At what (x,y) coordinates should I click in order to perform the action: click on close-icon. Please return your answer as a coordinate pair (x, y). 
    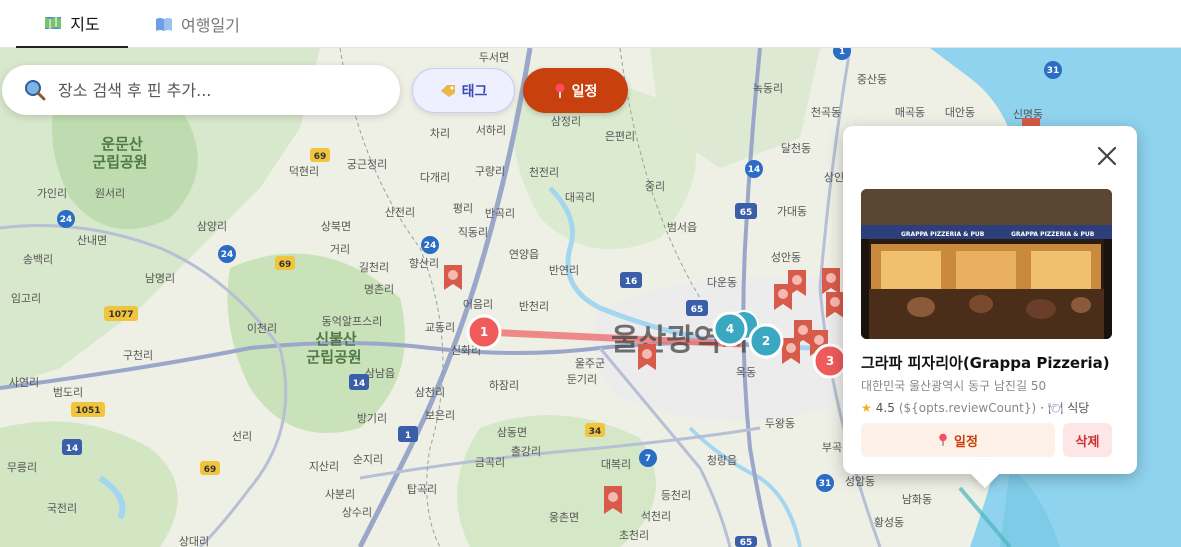
    Looking at the image, I should click on (1107, 156).